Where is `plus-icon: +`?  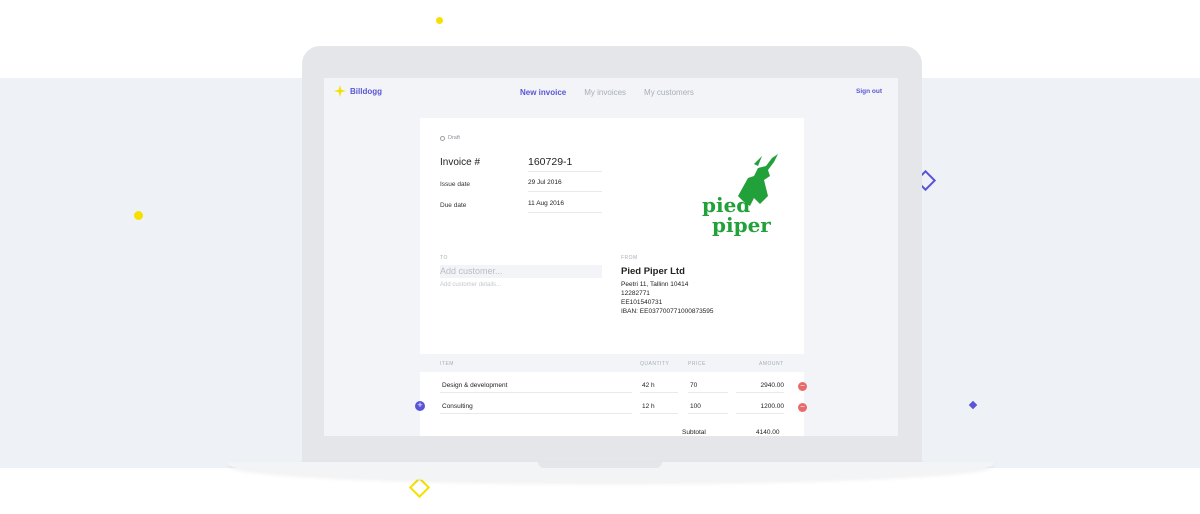 plus-icon: + is located at coordinates (420, 405).